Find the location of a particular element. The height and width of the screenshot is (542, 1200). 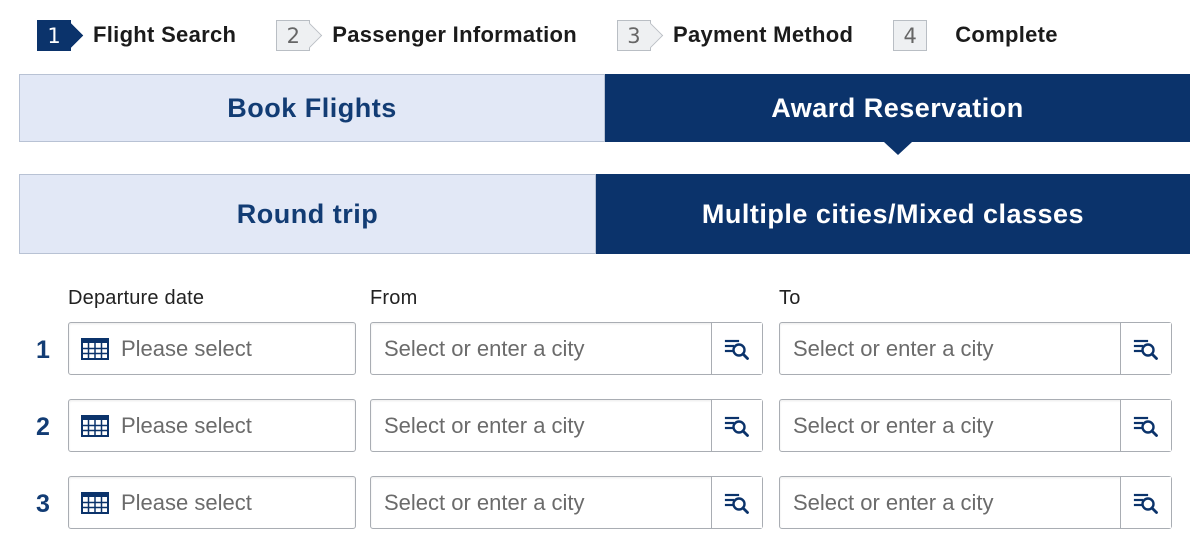

segment-number: 2 is located at coordinates (43, 427).